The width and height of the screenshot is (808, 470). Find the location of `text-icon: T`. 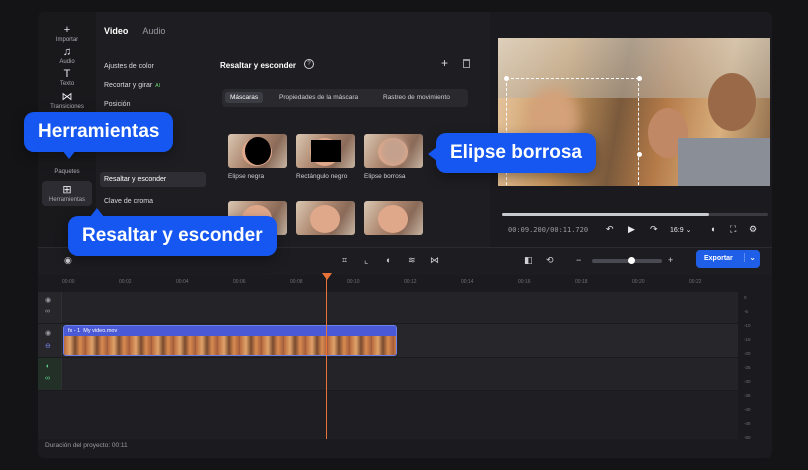

text-icon: T is located at coordinates (67, 74).